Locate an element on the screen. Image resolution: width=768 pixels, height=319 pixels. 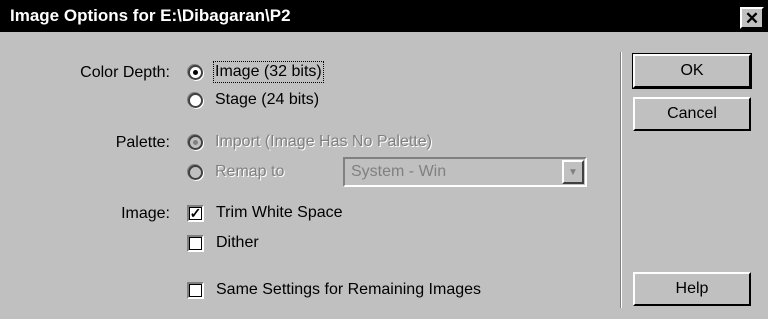
checkbox-checked-icon: ✓ is located at coordinates (195, 213).